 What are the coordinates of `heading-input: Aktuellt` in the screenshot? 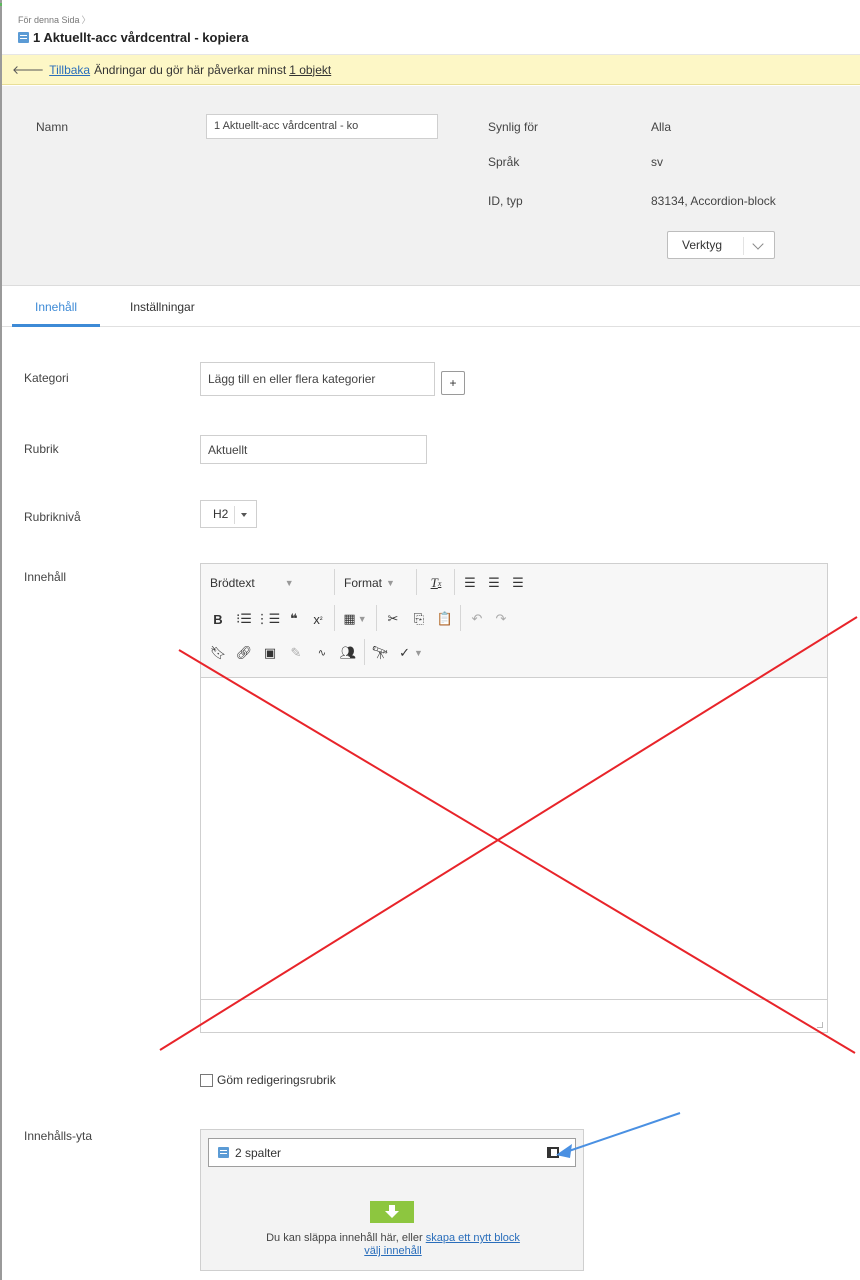 It's located at (313, 449).